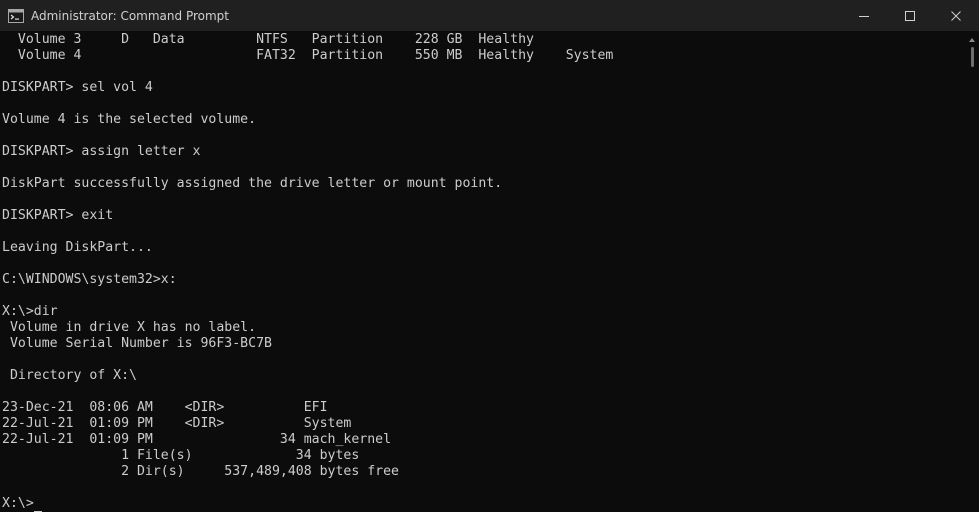  Describe the element at coordinates (101, 151) in the screenshot. I see `console-line: DISKPART> assign letter x` at that location.